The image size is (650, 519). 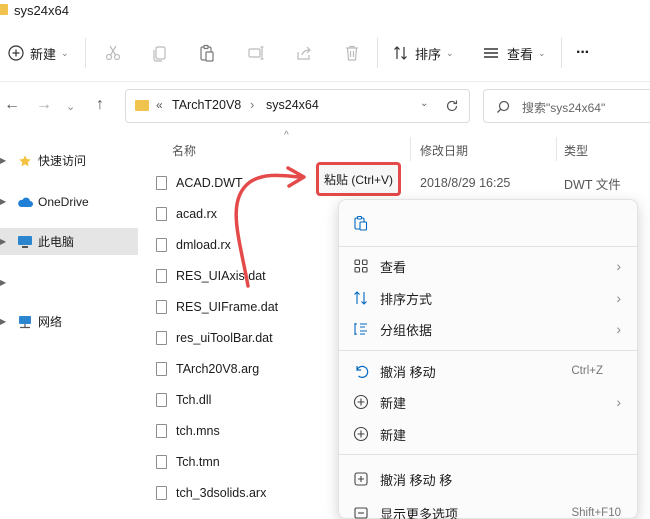 I want to click on sort-icon, so click(x=400, y=53).